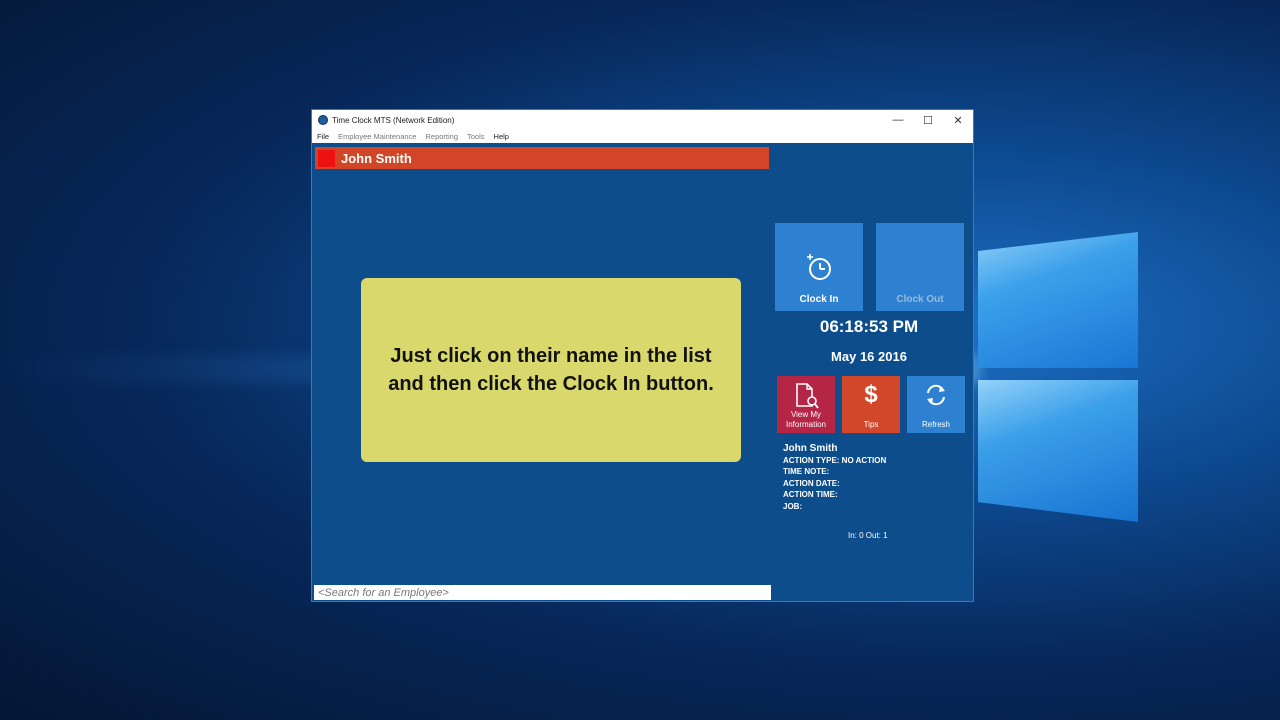 The image size is (1280, 720). I want to click on clock-in-label: Clock In, so click(819, 299).